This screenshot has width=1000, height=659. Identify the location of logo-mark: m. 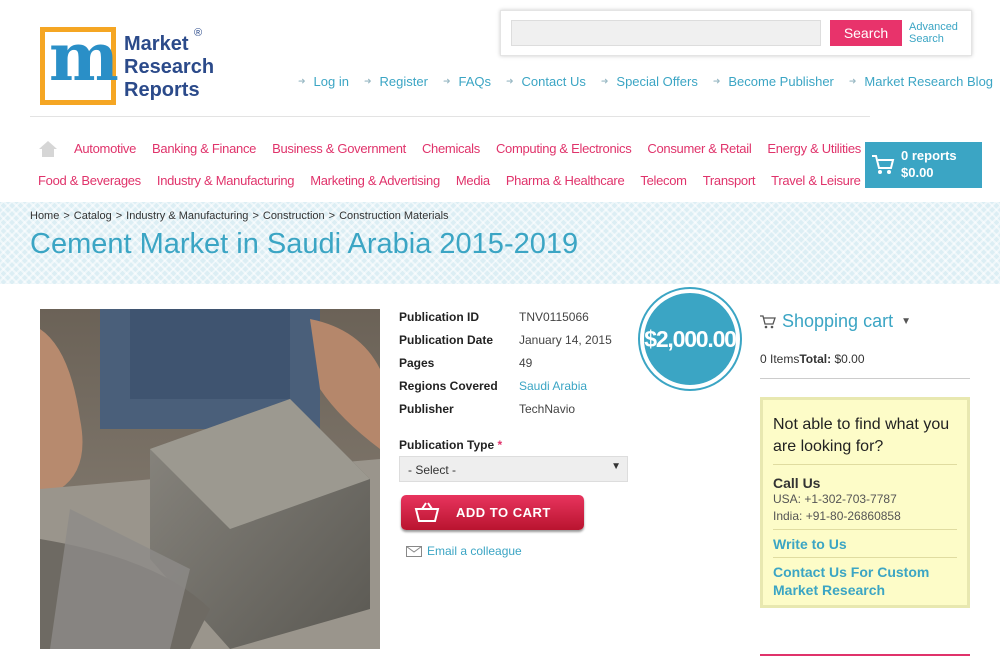
(79, 64).